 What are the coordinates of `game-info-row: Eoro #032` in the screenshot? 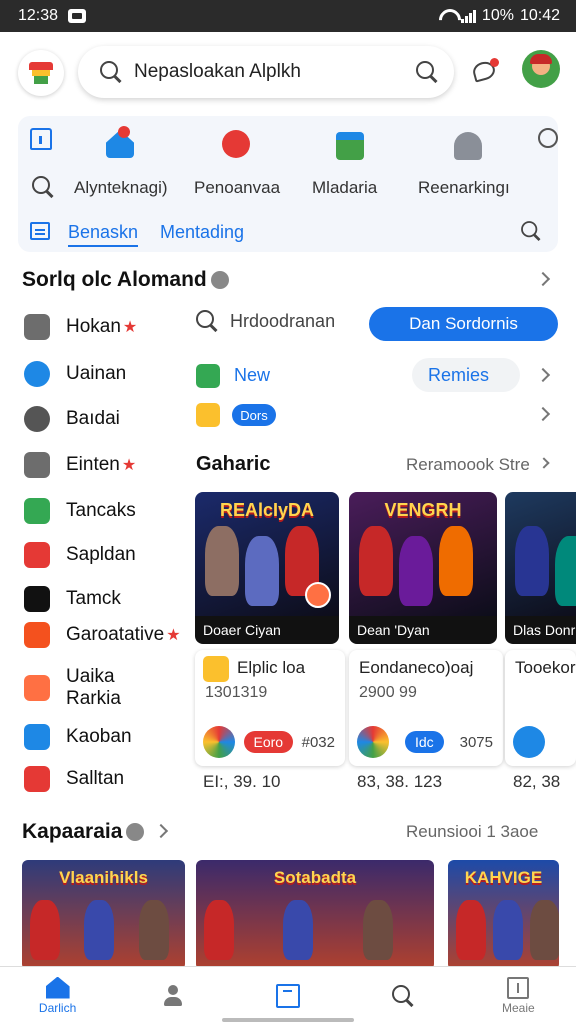 It's located at (269, 742).